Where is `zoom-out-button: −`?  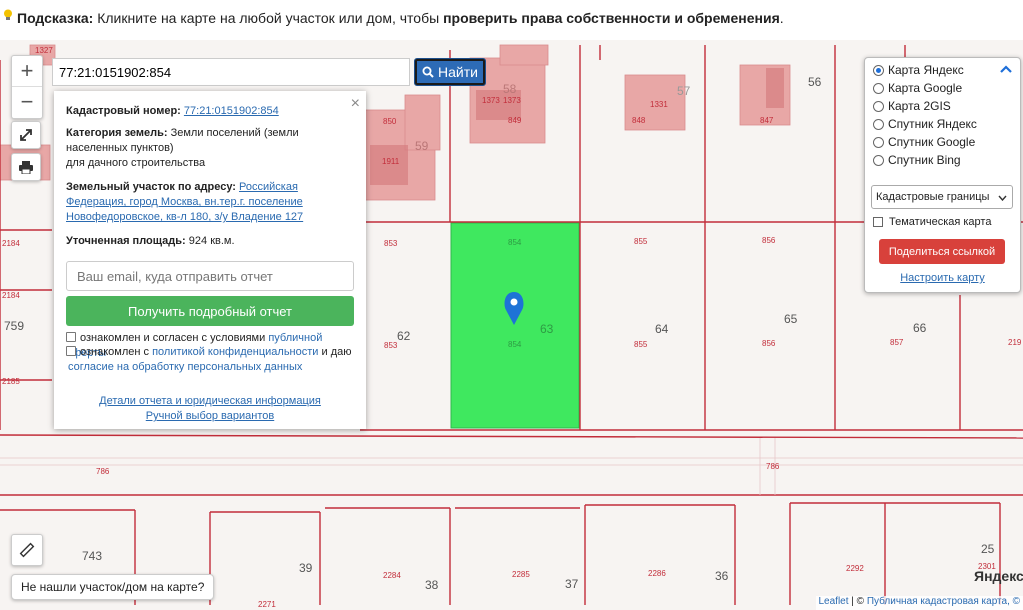
zoom-out-button: − is located at coordinates (27, 101).